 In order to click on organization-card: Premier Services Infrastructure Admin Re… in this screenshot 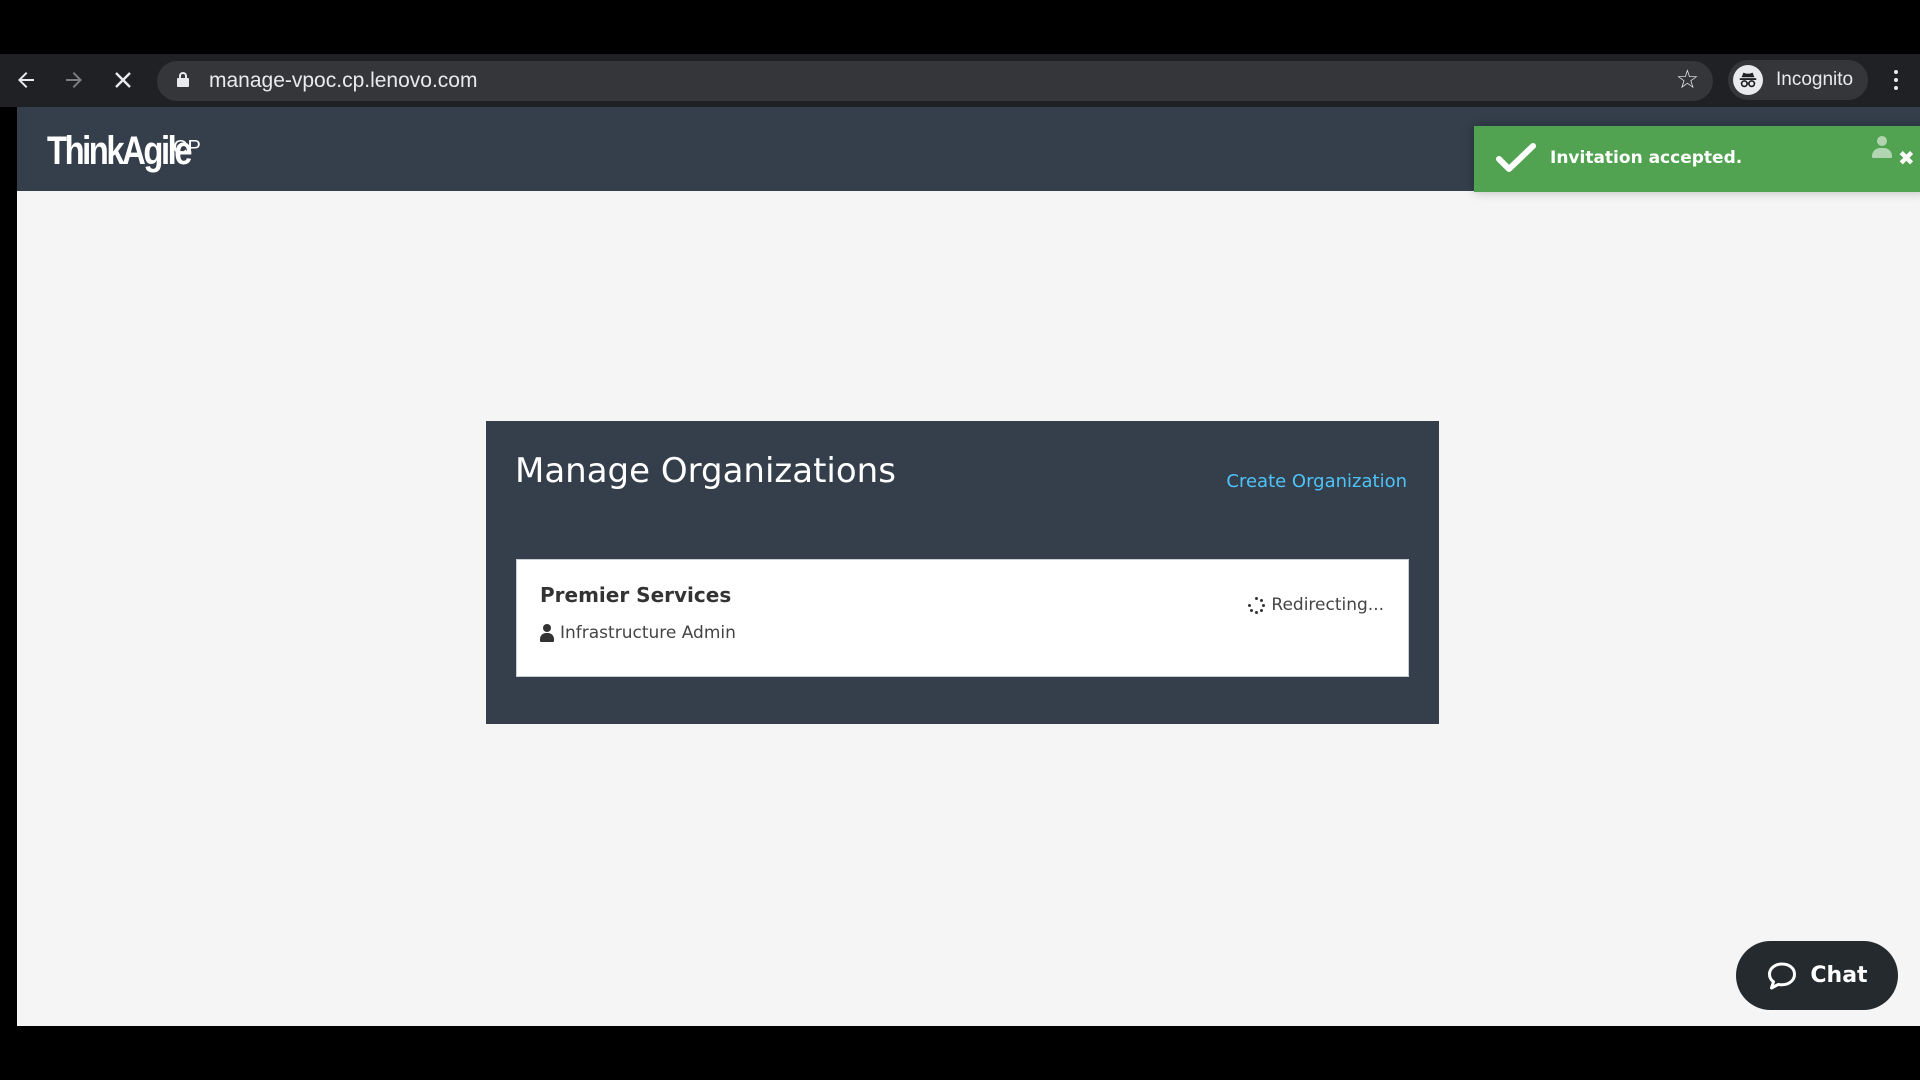, I will do `click(962, 618)`.